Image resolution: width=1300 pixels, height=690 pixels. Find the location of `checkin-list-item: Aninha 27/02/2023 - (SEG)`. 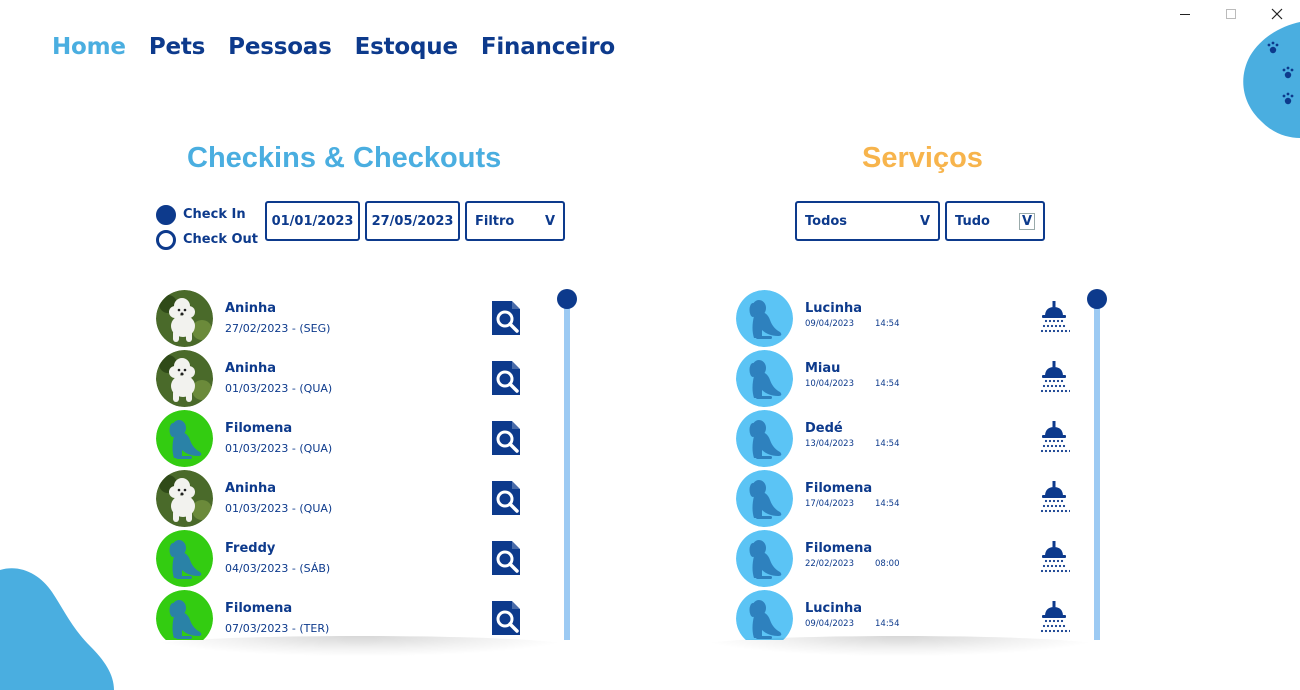

checkin-list-item: Aninha 27/02/2023 - (SEG) is located at coordinates (356, 318).